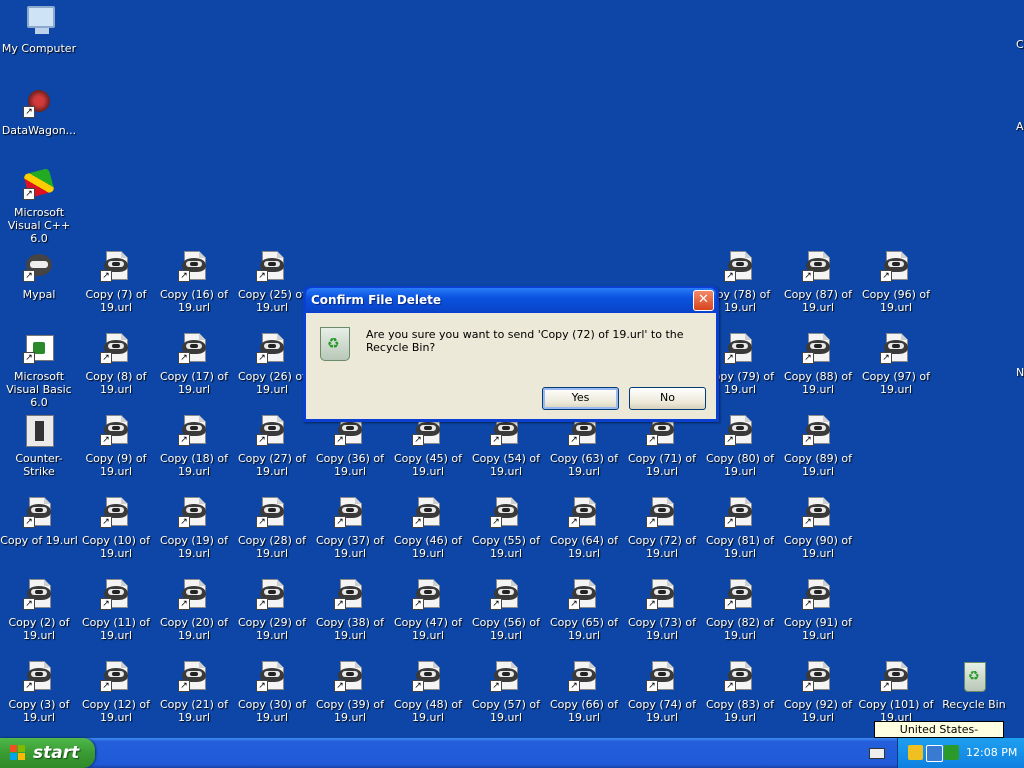 The image size is (1024, 768). I want to click on network-icon, so click(915, 752).